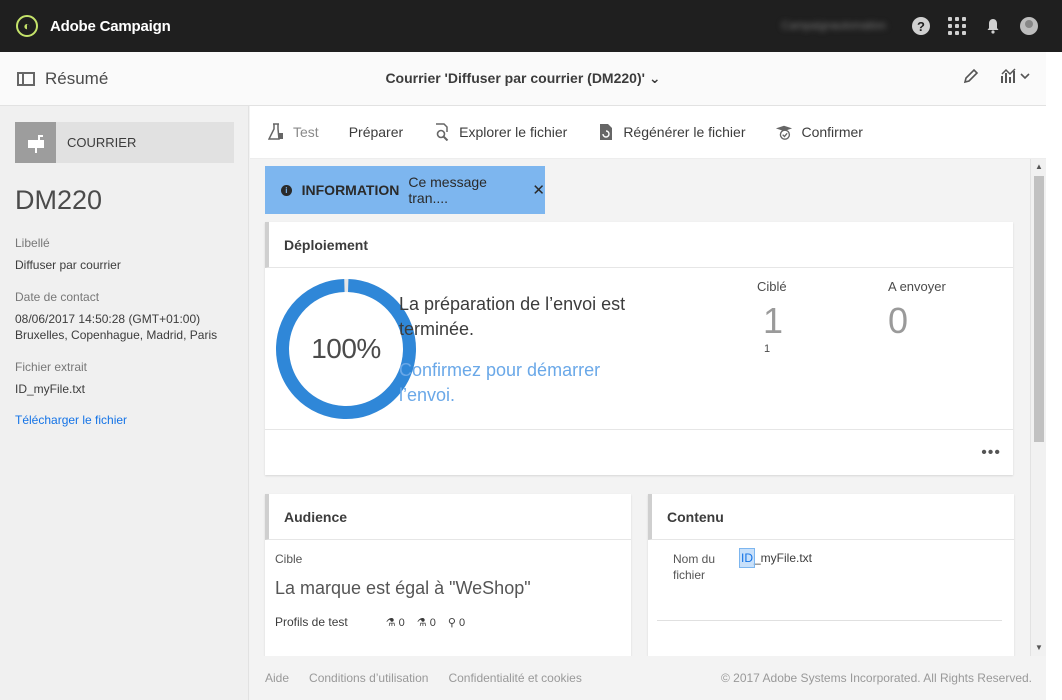 This screenshot has height=700, width=1062. I want to click on explore-file-button: Explorer le fichier, so click(500, 132).